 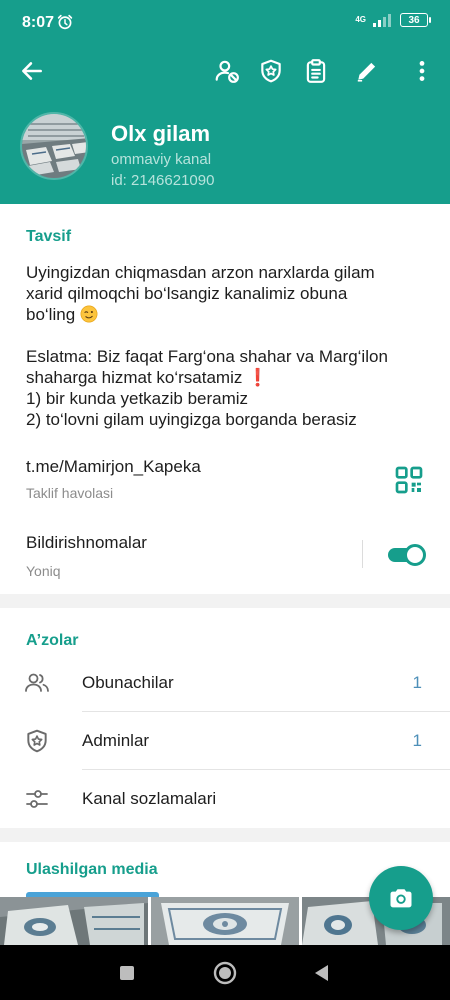 I want to click on event-log-button, so click(x=316, y=71).